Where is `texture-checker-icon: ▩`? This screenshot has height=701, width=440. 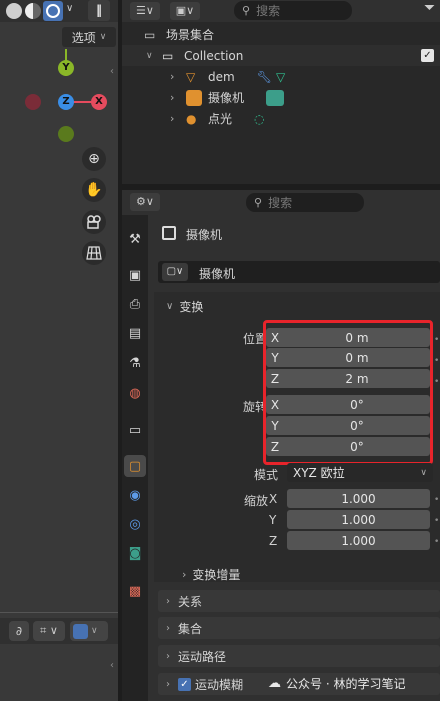 texture-checker-icon: ▩ is located at coordinates (135, 591).